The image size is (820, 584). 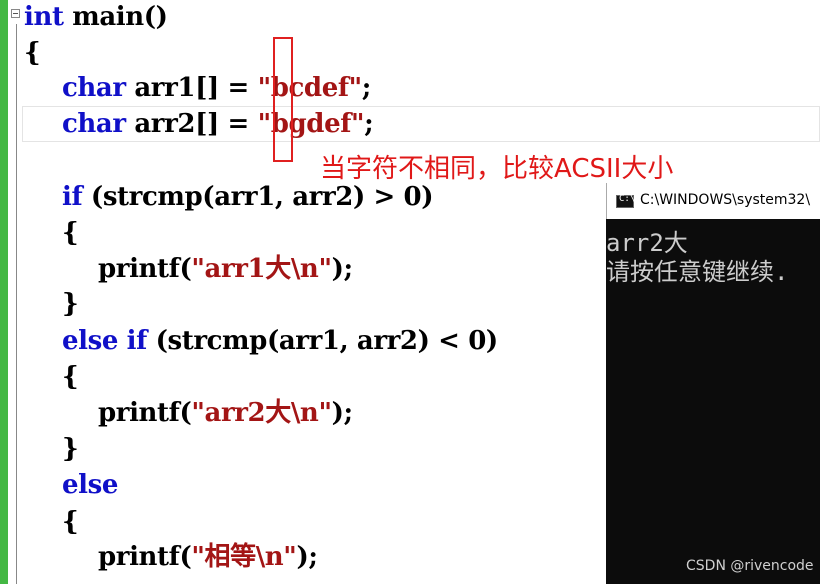 I want to click on console-title: C:\WINDOWS\system32\, so click(x=725, y=200).